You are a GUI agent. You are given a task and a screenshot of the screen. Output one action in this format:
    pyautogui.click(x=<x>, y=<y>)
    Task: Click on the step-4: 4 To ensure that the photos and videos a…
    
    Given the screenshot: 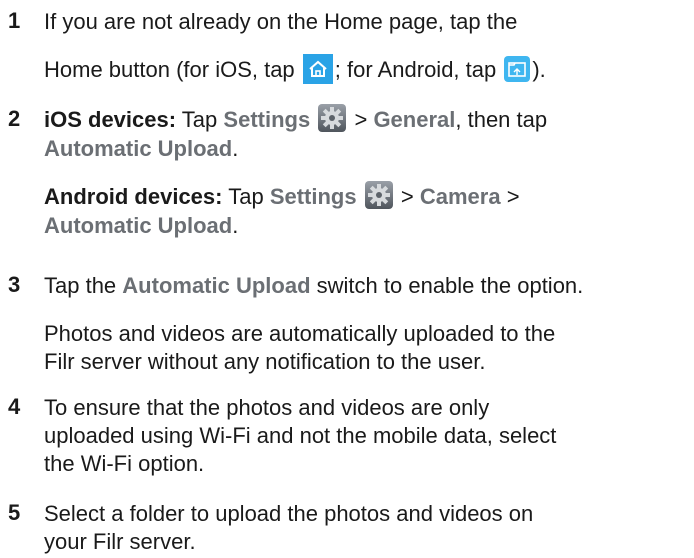 What is the action you would take?
    pyautogui.click(x=348, y=436)
    